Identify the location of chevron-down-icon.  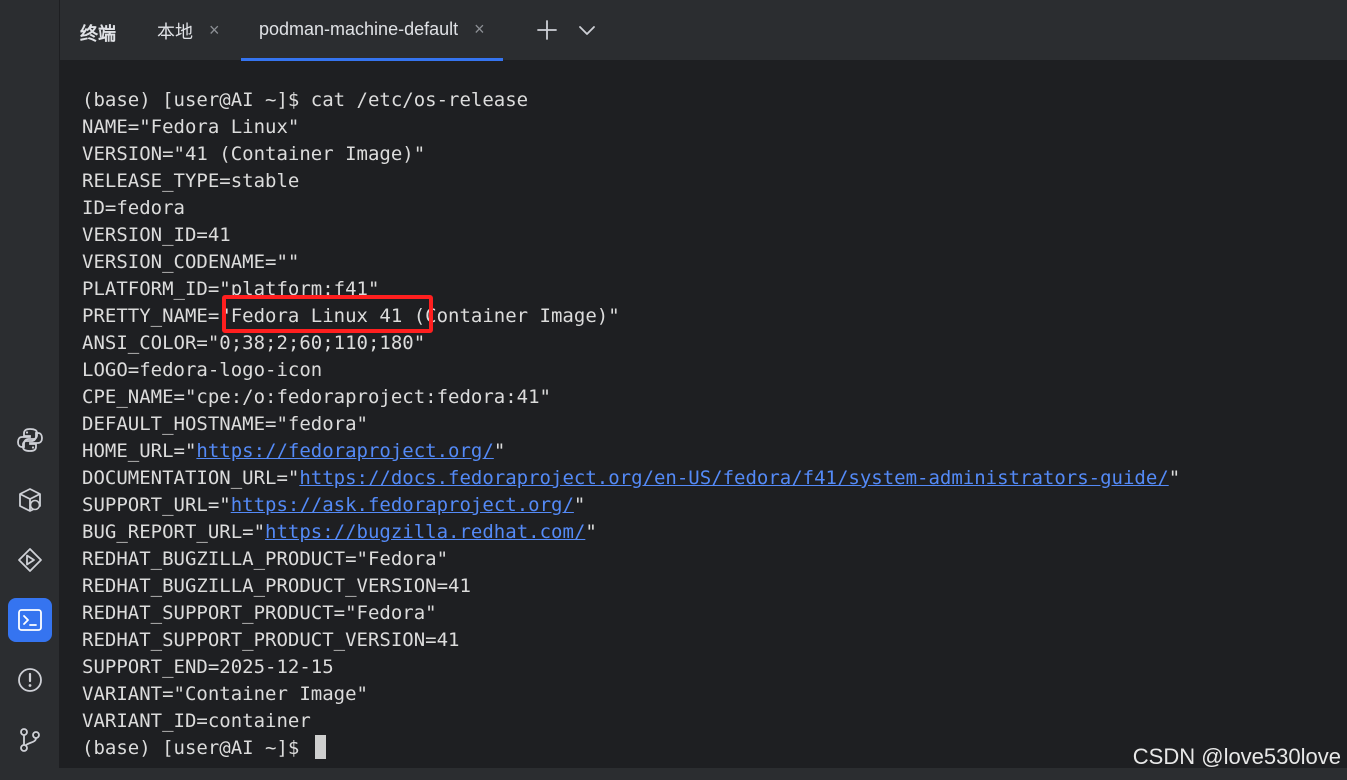
(587, 30).